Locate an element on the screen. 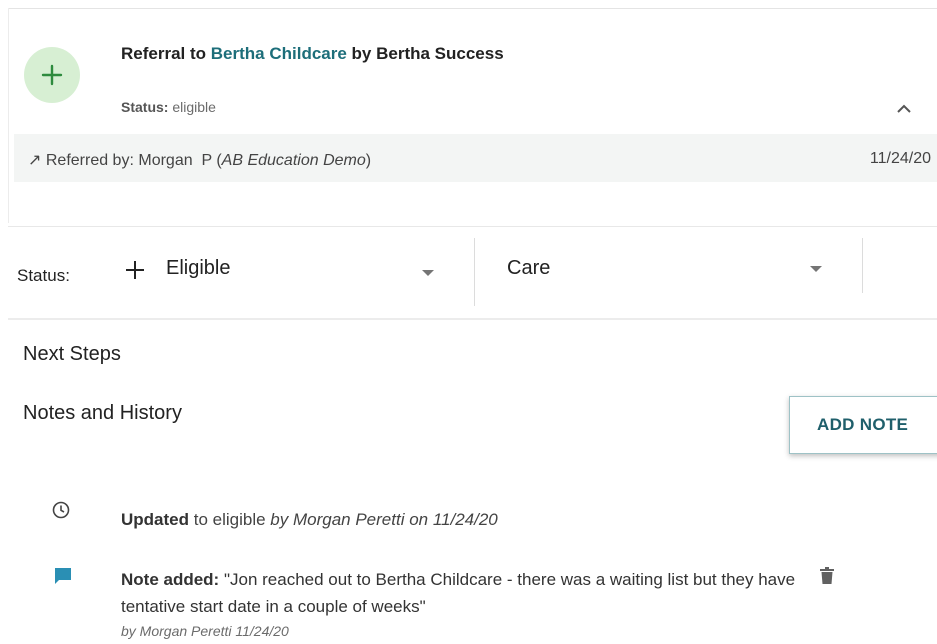 The height and width of the screenshot is (644, 937). add-note-button: ADD NOTE is located at coordinates (863, 425).